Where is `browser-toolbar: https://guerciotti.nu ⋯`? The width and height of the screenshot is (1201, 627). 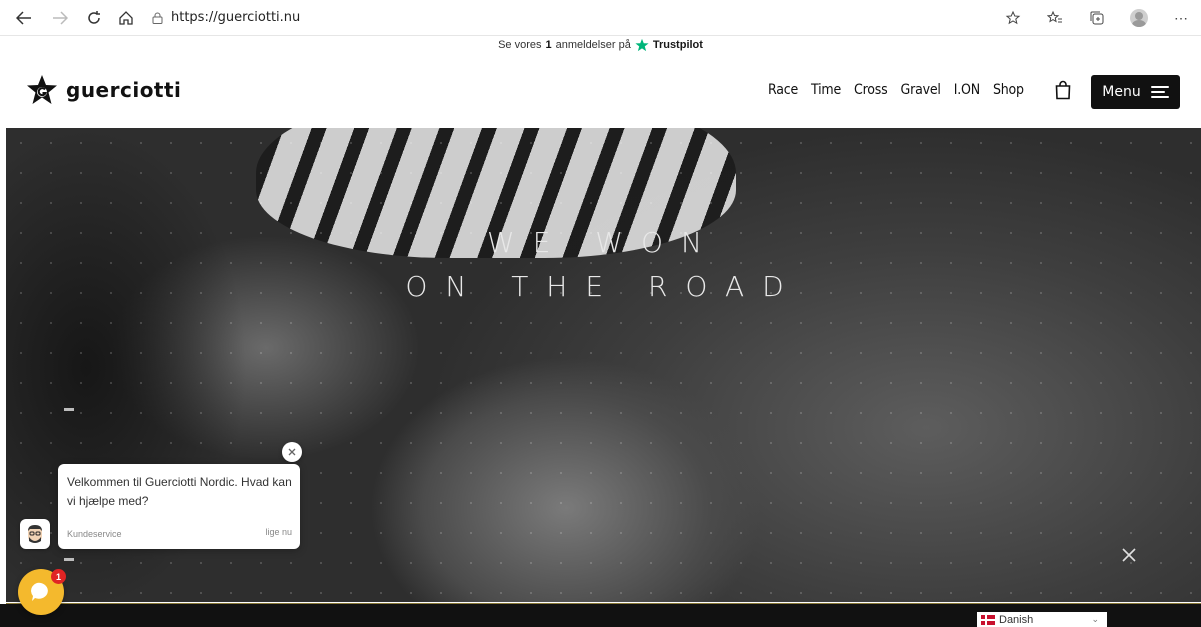 browser-toolbar: https://guerciotti.nu ⋯ is located at coordinates (600, 18).